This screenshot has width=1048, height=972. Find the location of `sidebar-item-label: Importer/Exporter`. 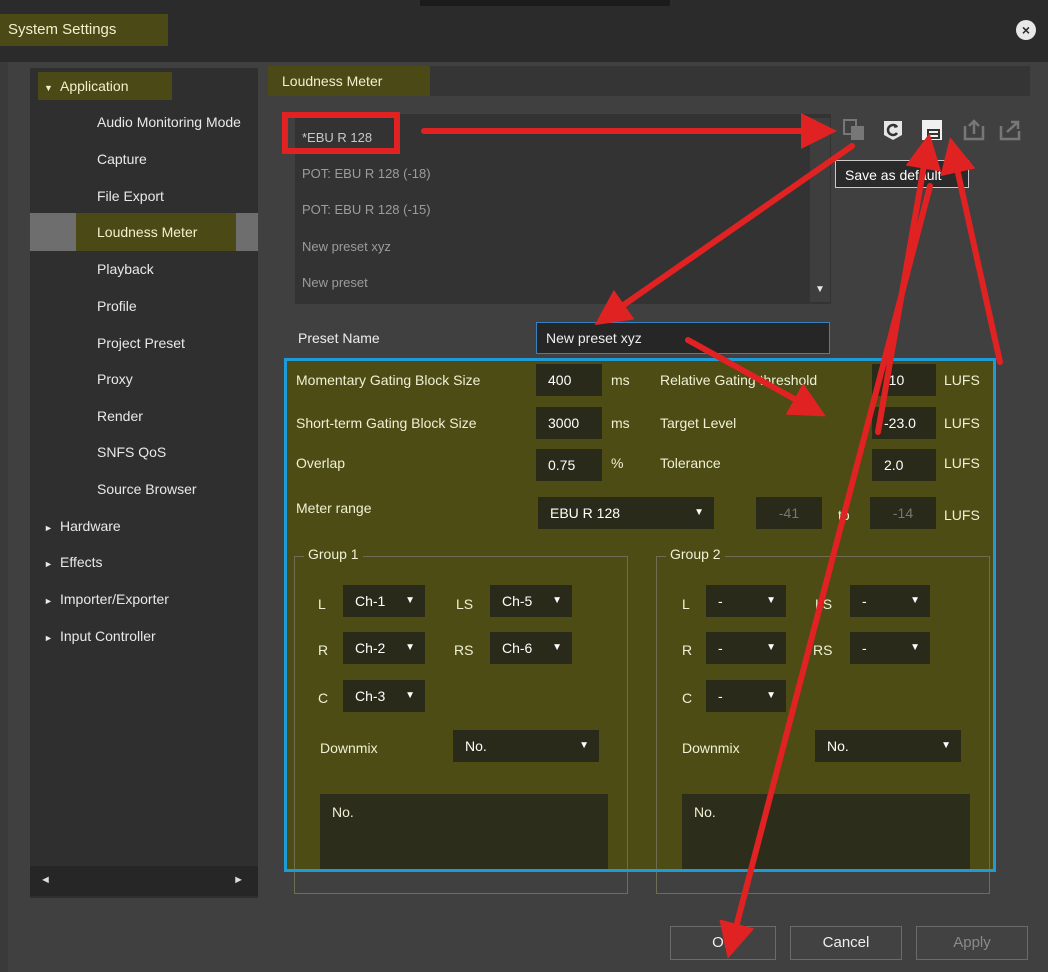

sidebar-item-label: Importer/Exporter is located at coordinates (114, 599).